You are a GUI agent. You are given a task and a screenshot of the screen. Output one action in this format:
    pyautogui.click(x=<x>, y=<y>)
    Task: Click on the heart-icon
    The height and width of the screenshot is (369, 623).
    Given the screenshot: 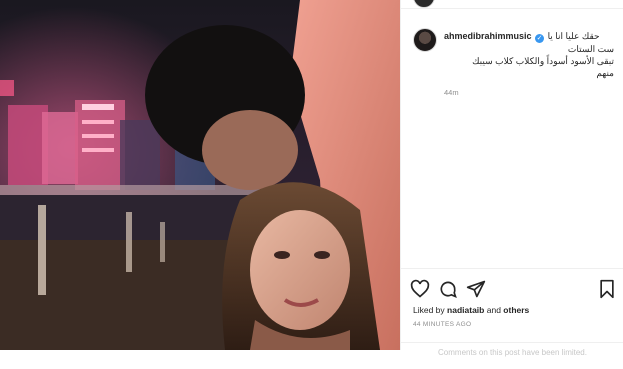 What is the action you would take?
    pyautogui.click(x=420, y=289)
    